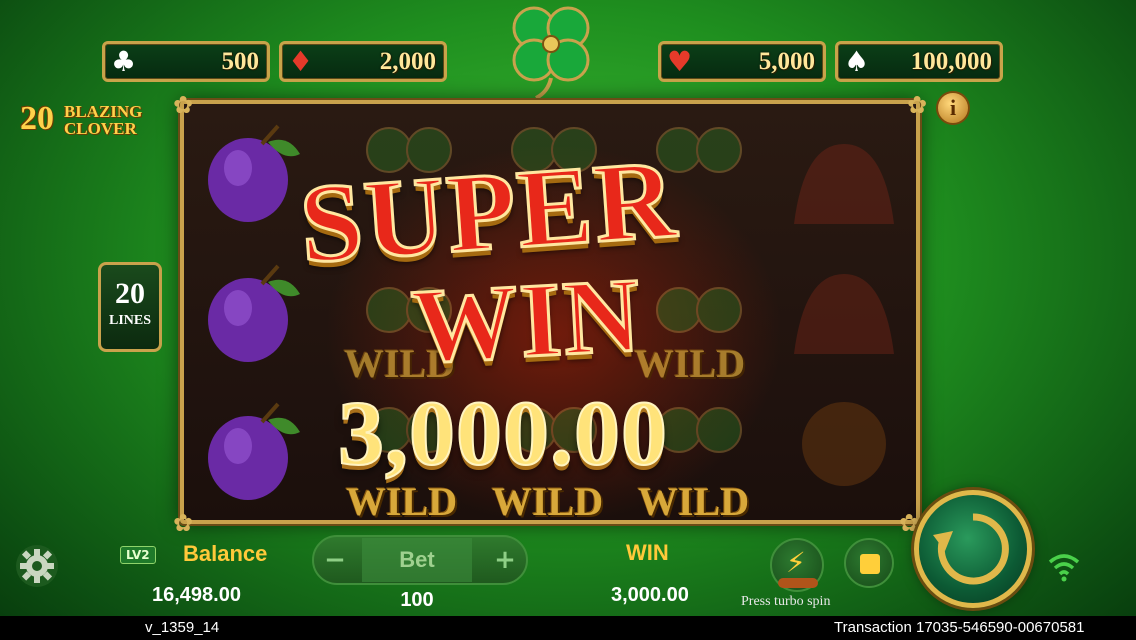 The width and height of the screenshot is (1136, 640). I want to click on balance-value: 16,498.00, so click(196, 595).